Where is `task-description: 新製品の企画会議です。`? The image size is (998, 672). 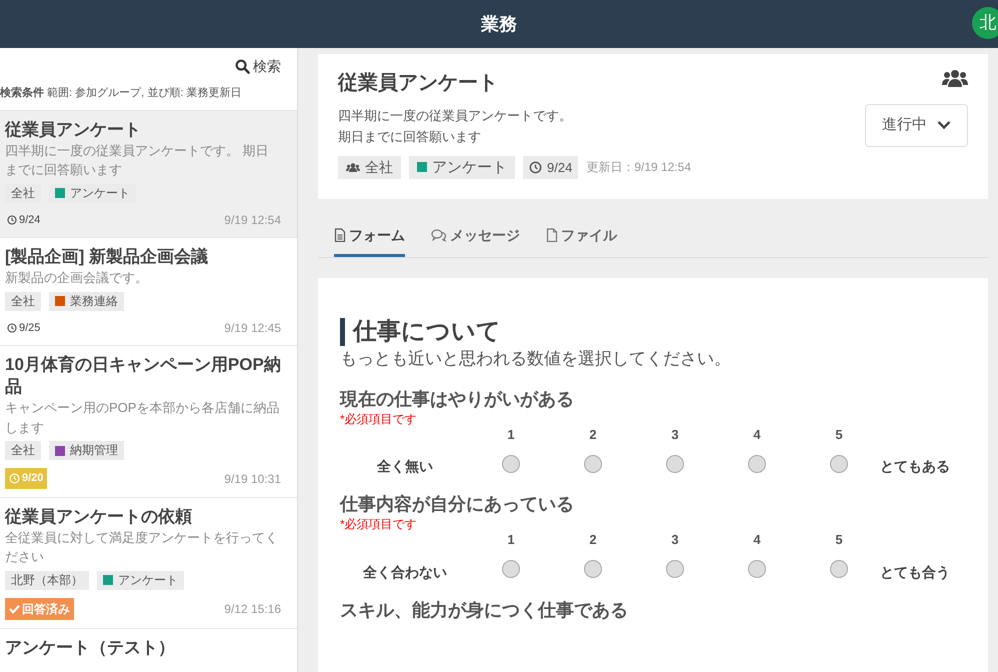 task-description: 新製品の企画会議です。 is located at coordinates (77, 278).